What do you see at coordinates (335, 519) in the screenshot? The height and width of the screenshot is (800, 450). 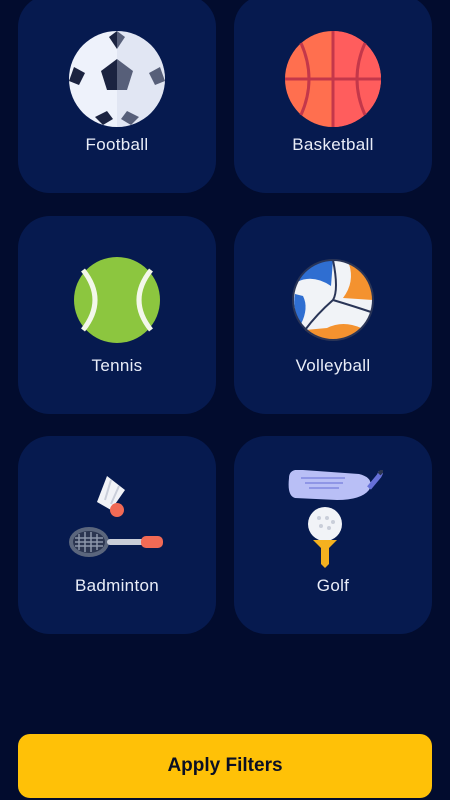 I see `golf-icon` at bounding box center [335, 519].